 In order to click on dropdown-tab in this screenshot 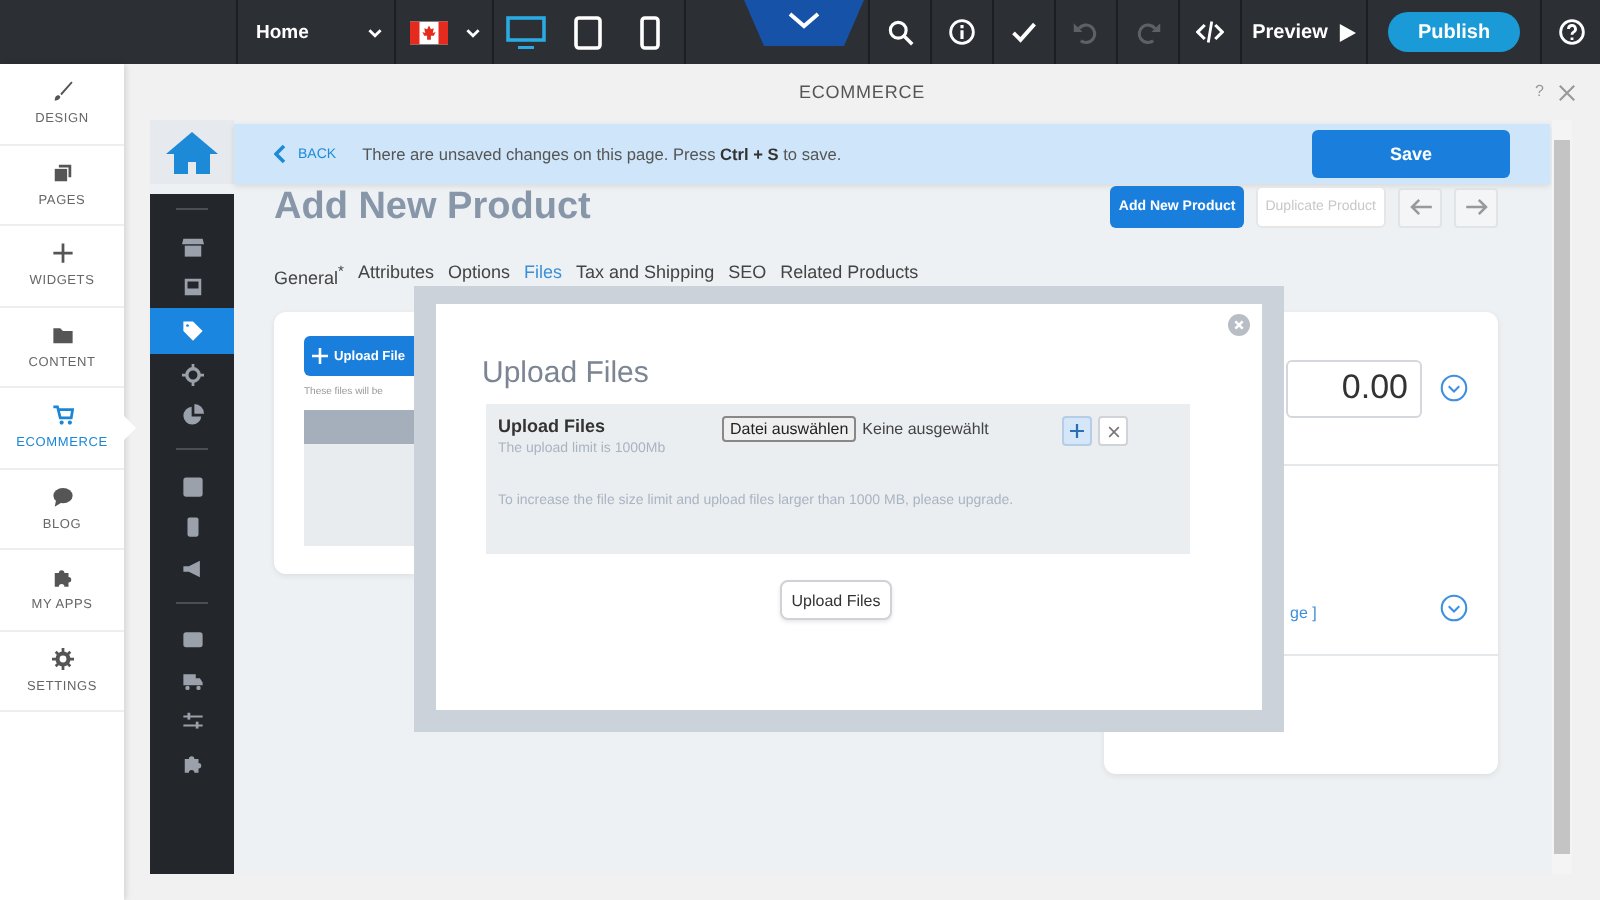, I will do `click(804, 23)`.